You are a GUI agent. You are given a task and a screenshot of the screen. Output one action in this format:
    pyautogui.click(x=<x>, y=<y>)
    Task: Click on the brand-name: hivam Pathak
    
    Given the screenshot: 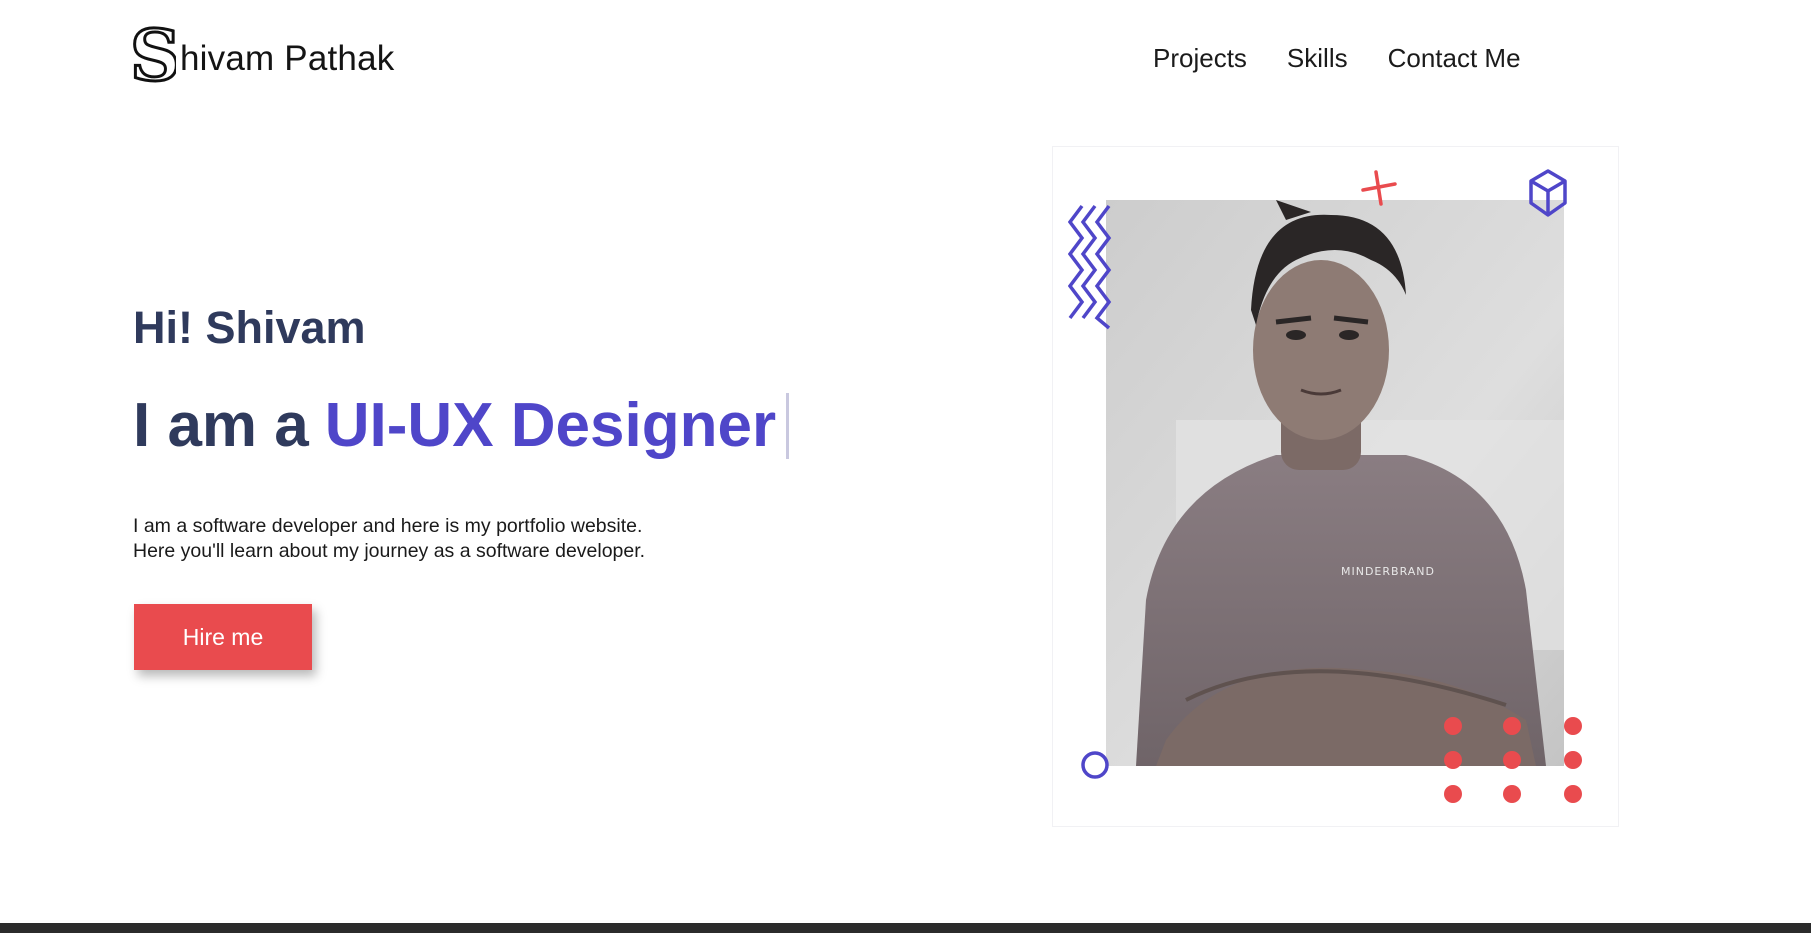 What is the action you would take?
    pyautogui.click(x=287, y=58)
    